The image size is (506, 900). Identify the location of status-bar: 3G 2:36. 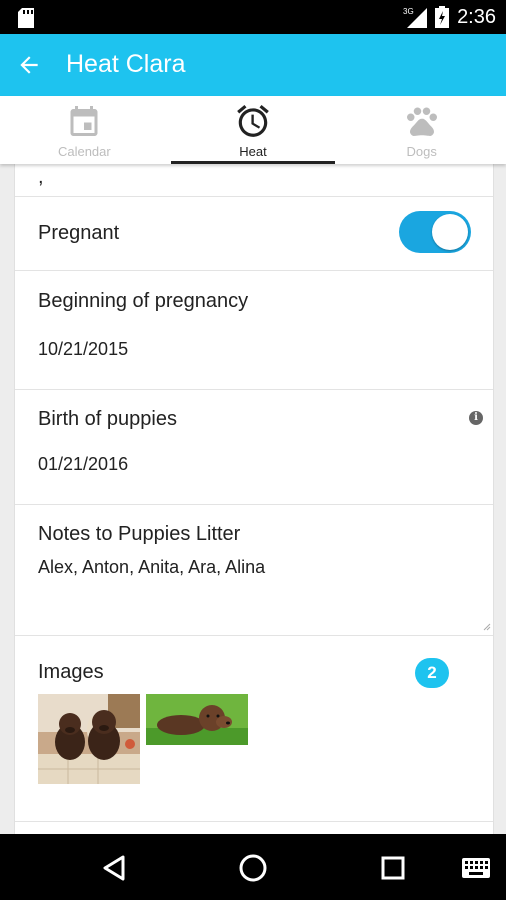
(253, 17).